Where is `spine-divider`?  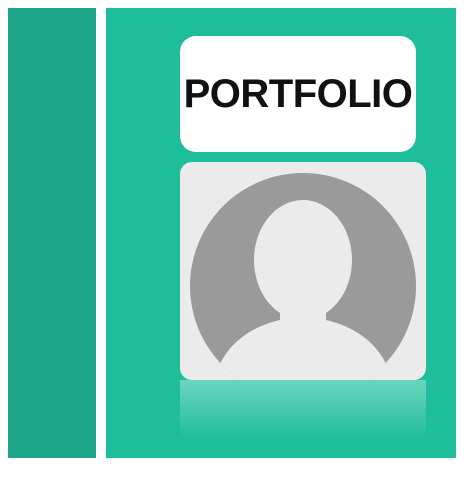
spine-divider is located at coordinates (101, 242).